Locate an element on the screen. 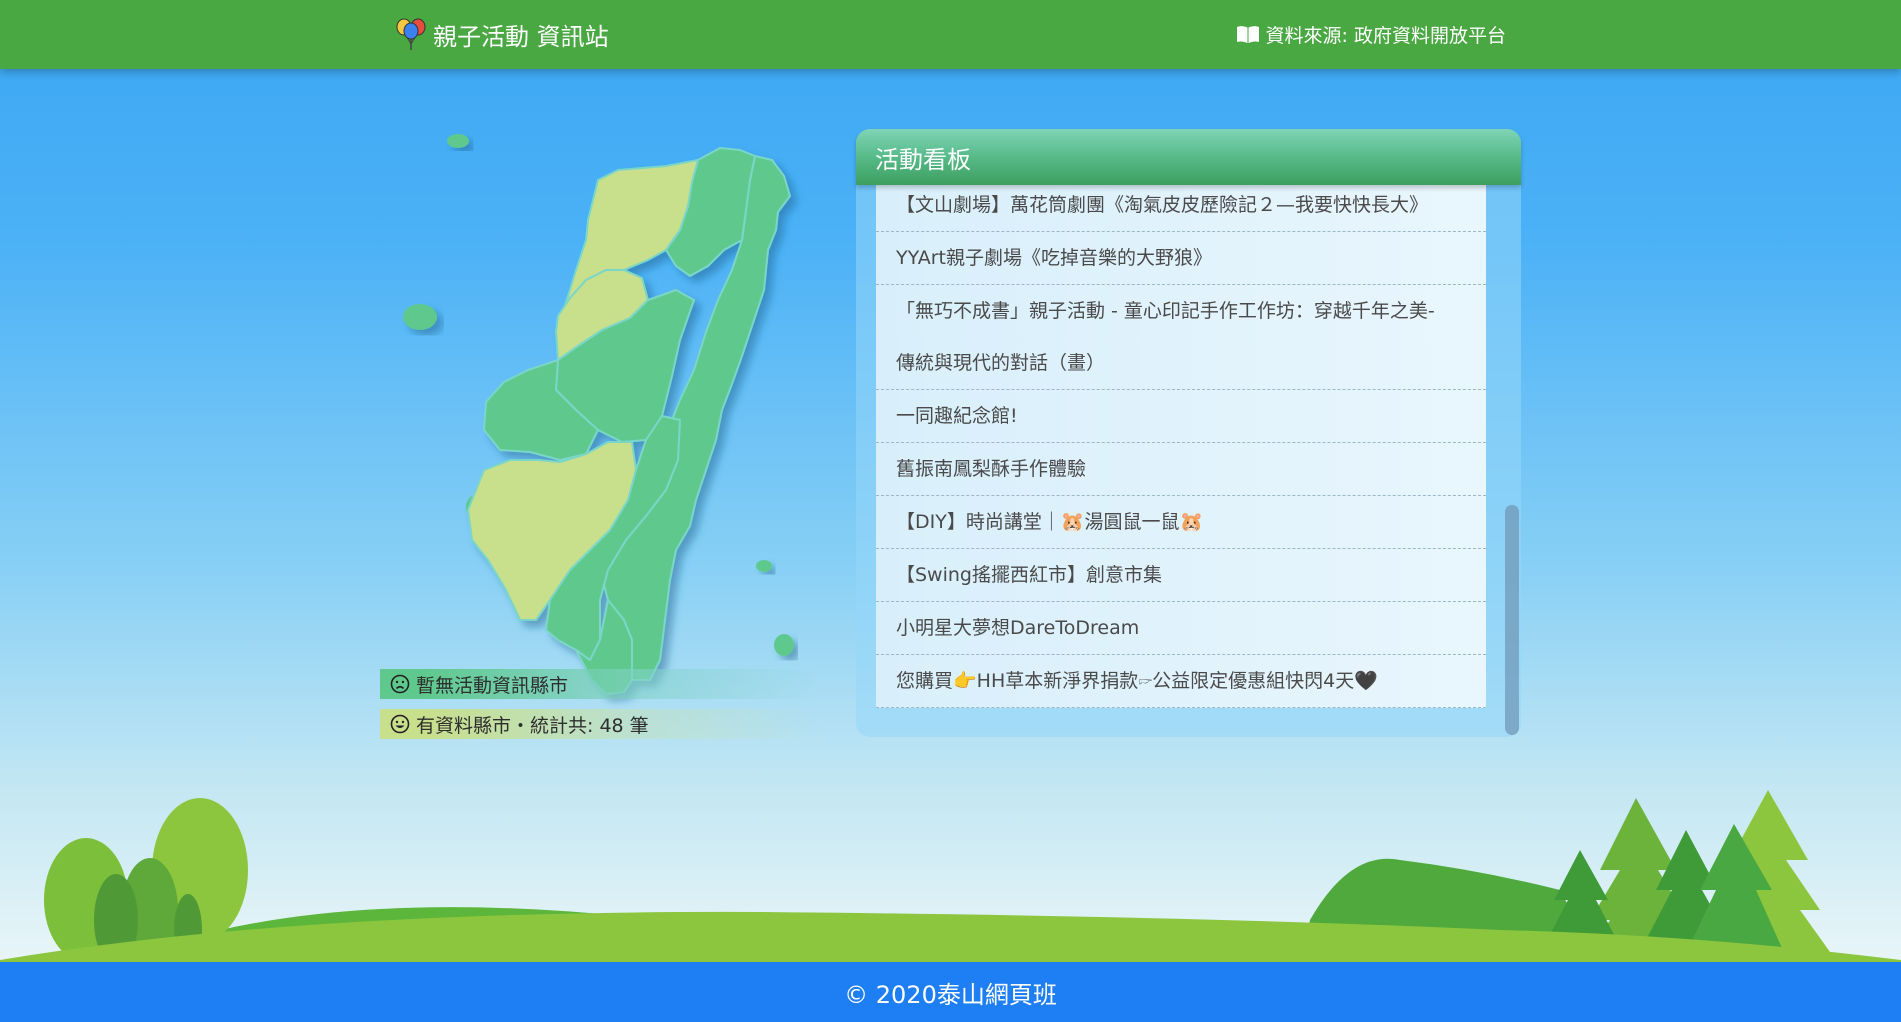 This screenshot has height=1022, width=1901. island-kinmen is located at coordinates (420, 317).